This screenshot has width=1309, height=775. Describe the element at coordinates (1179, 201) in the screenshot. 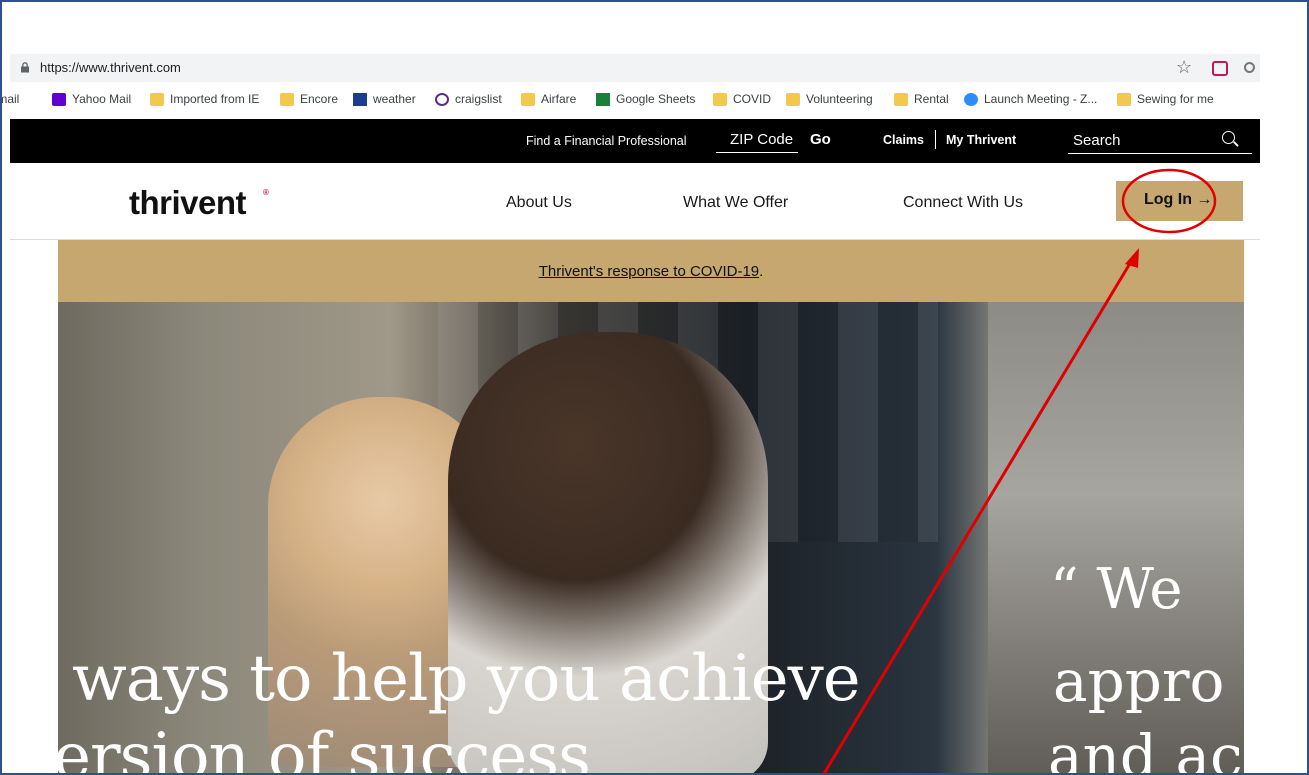

I see `log-in-button: Log In →` at that location.